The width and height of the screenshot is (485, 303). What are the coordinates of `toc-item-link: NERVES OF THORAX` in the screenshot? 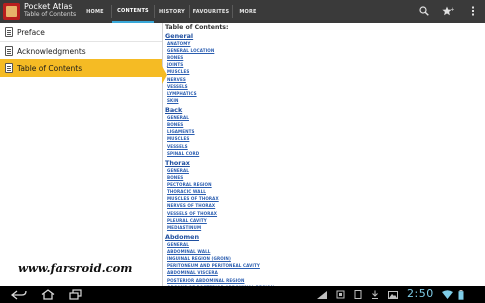 It's located at (191, 205).